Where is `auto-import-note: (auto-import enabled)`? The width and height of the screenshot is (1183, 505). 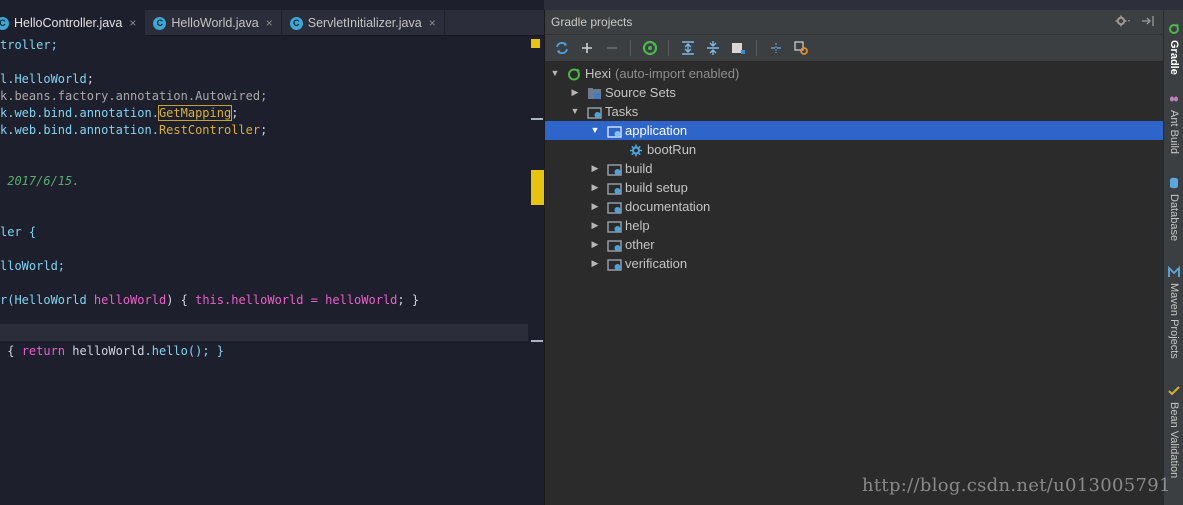
auto-import-note: (auto-import enabled) is located at coordinates (677, 73).